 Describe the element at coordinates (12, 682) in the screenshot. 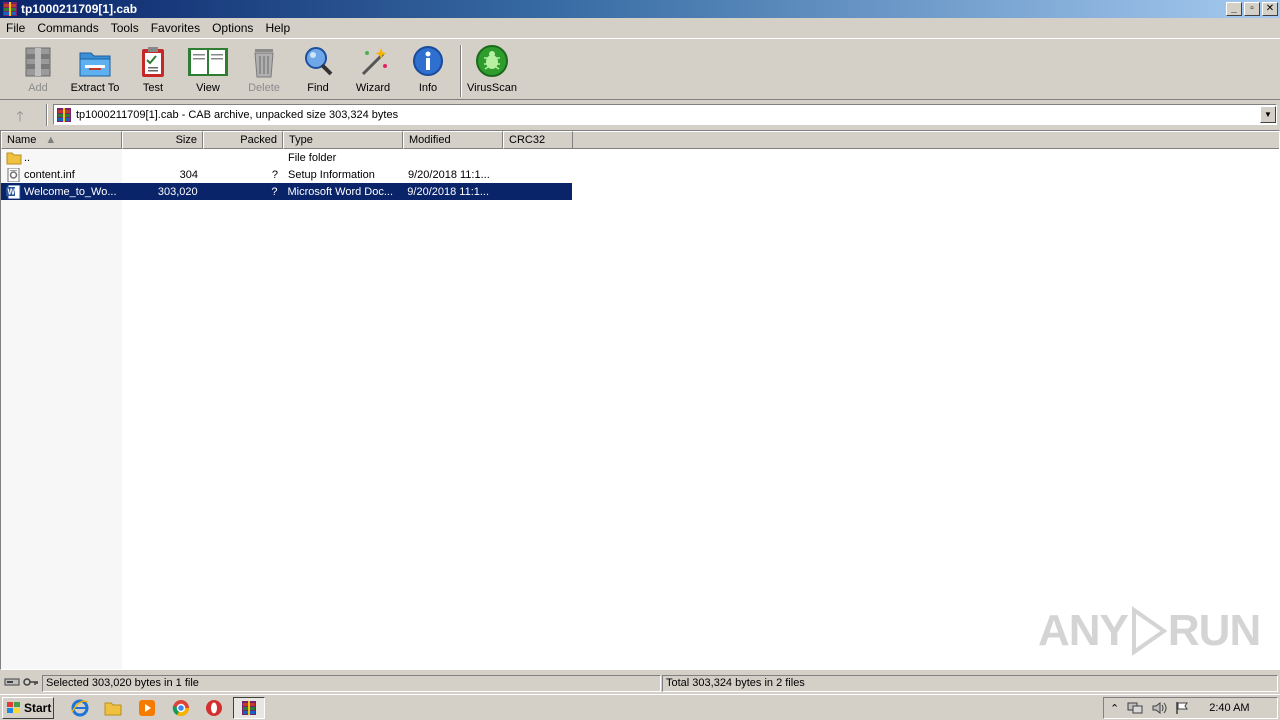

I see `drive-icon` at that location.